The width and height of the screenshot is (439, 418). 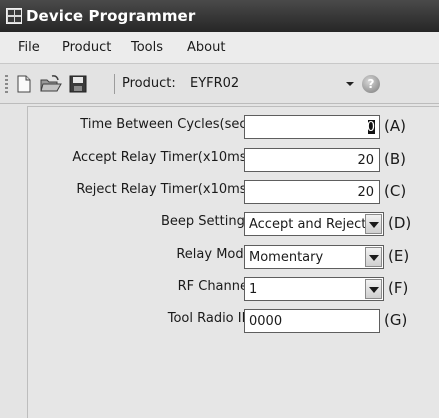 I want to click on tool-radio-id-input: 0000, so click(x=312, y=321).